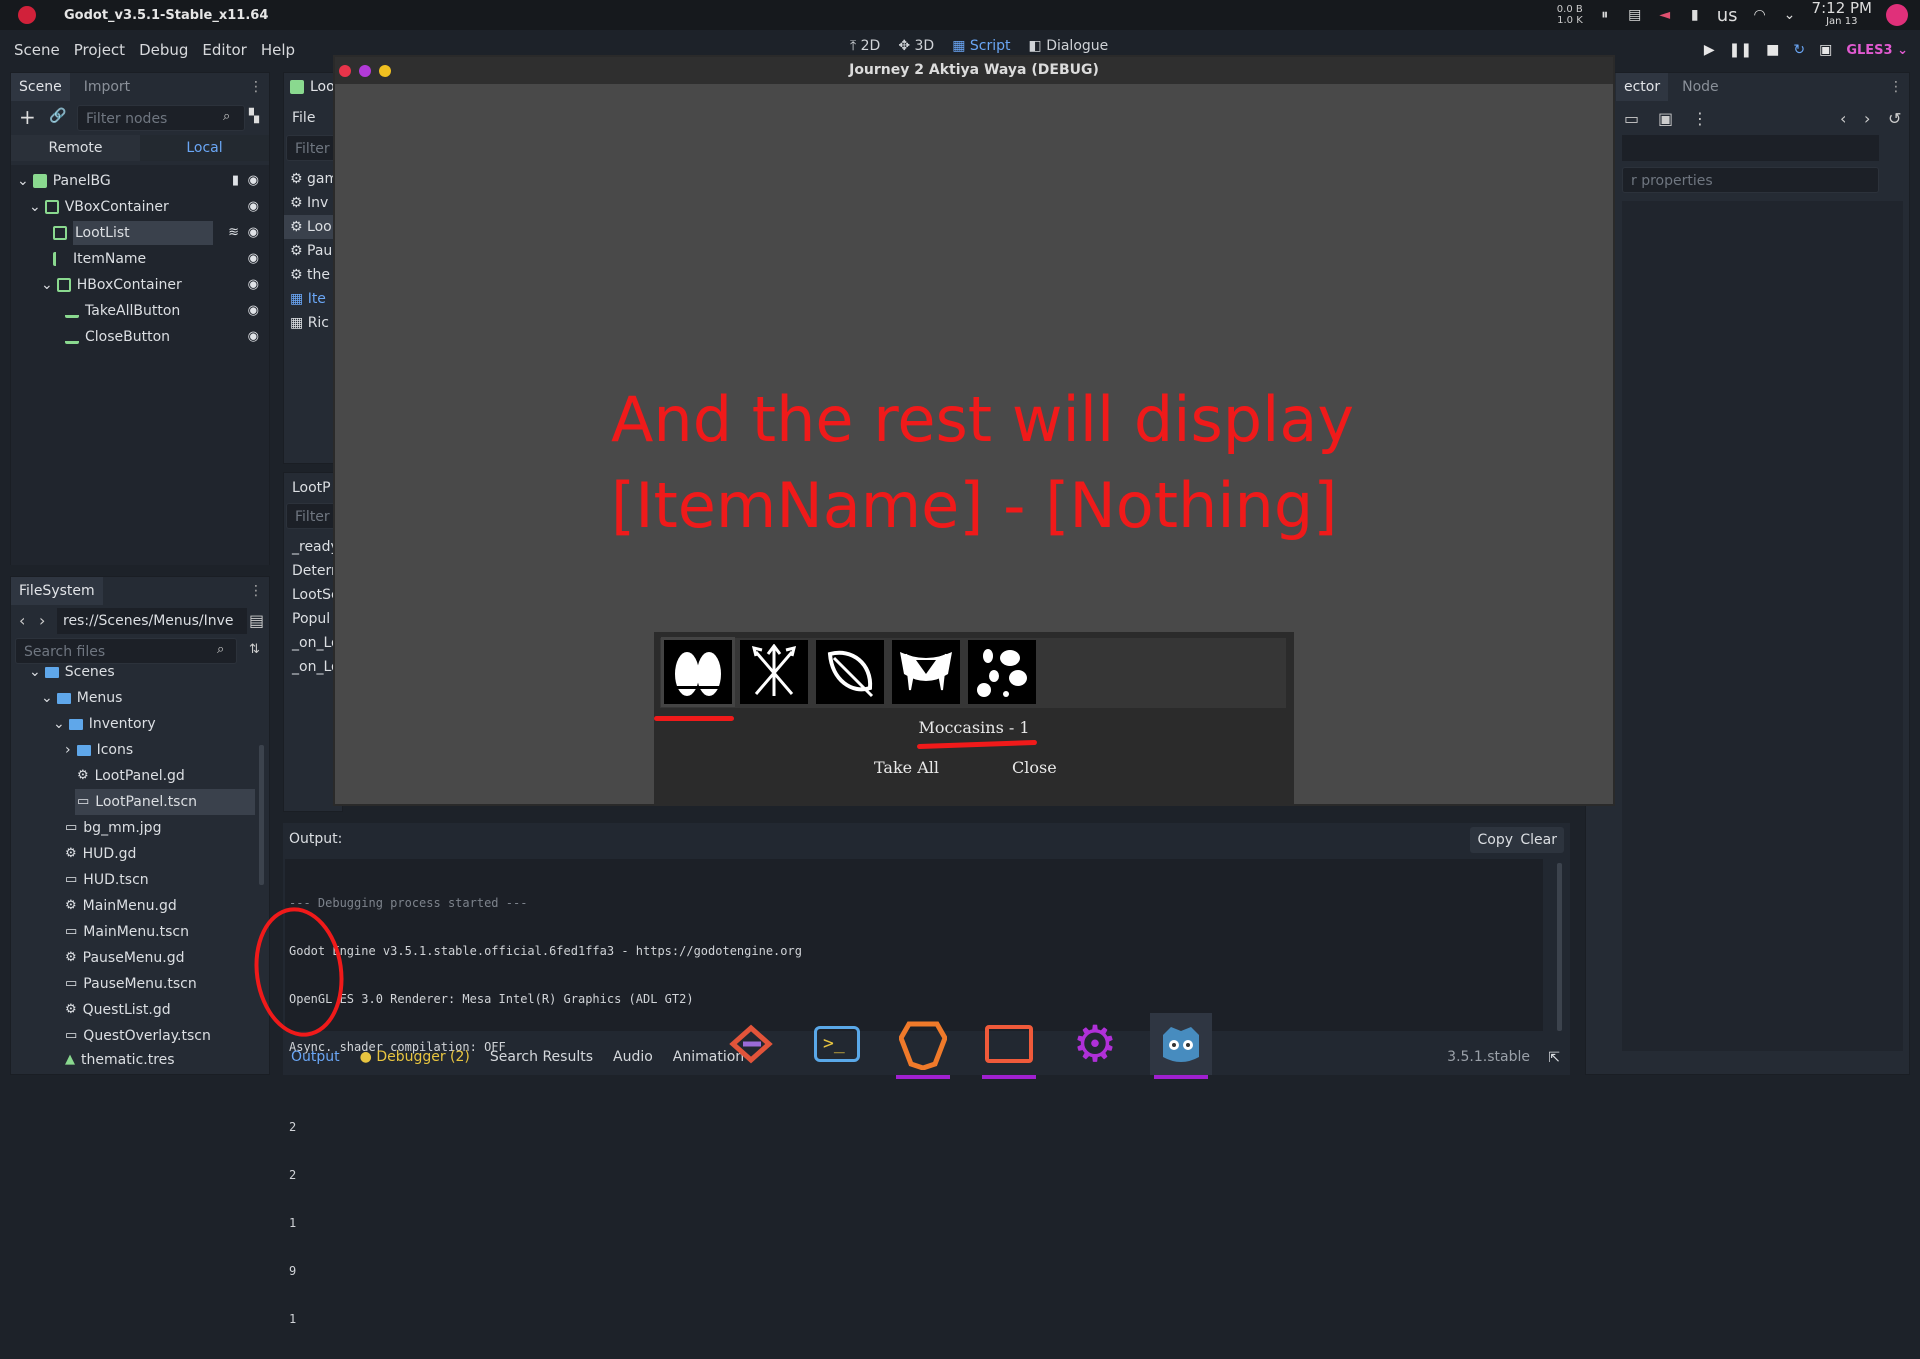 The height and width of the screenshot is (1359, 1920). What do you see at coordinates (104, 724) in the screenshot?
I see `folder-inventory: ⌄ Inventory` at bounding box center [104, 724].